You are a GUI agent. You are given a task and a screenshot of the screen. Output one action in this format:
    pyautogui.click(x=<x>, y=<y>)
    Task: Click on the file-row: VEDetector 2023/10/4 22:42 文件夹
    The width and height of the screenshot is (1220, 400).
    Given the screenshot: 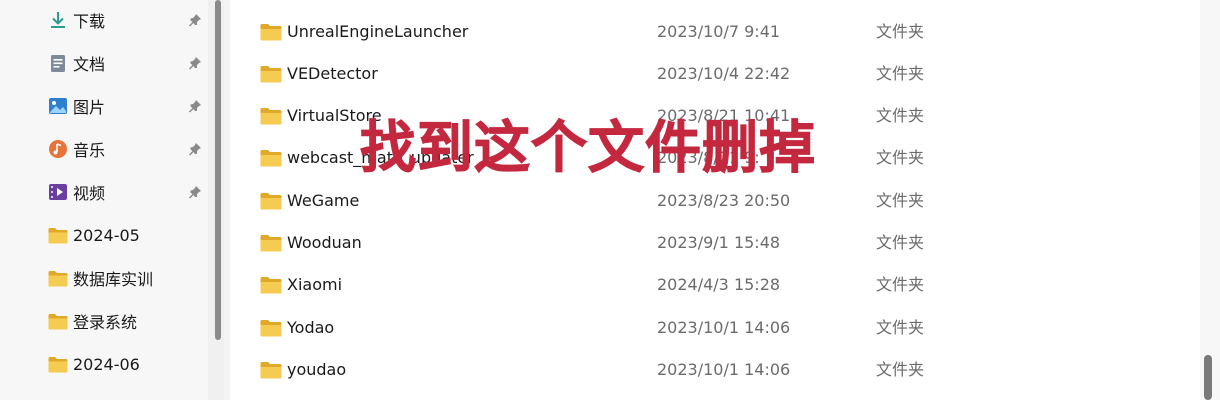 What is the action you would take?
    pyautogui.click(x=715, y=74)
    